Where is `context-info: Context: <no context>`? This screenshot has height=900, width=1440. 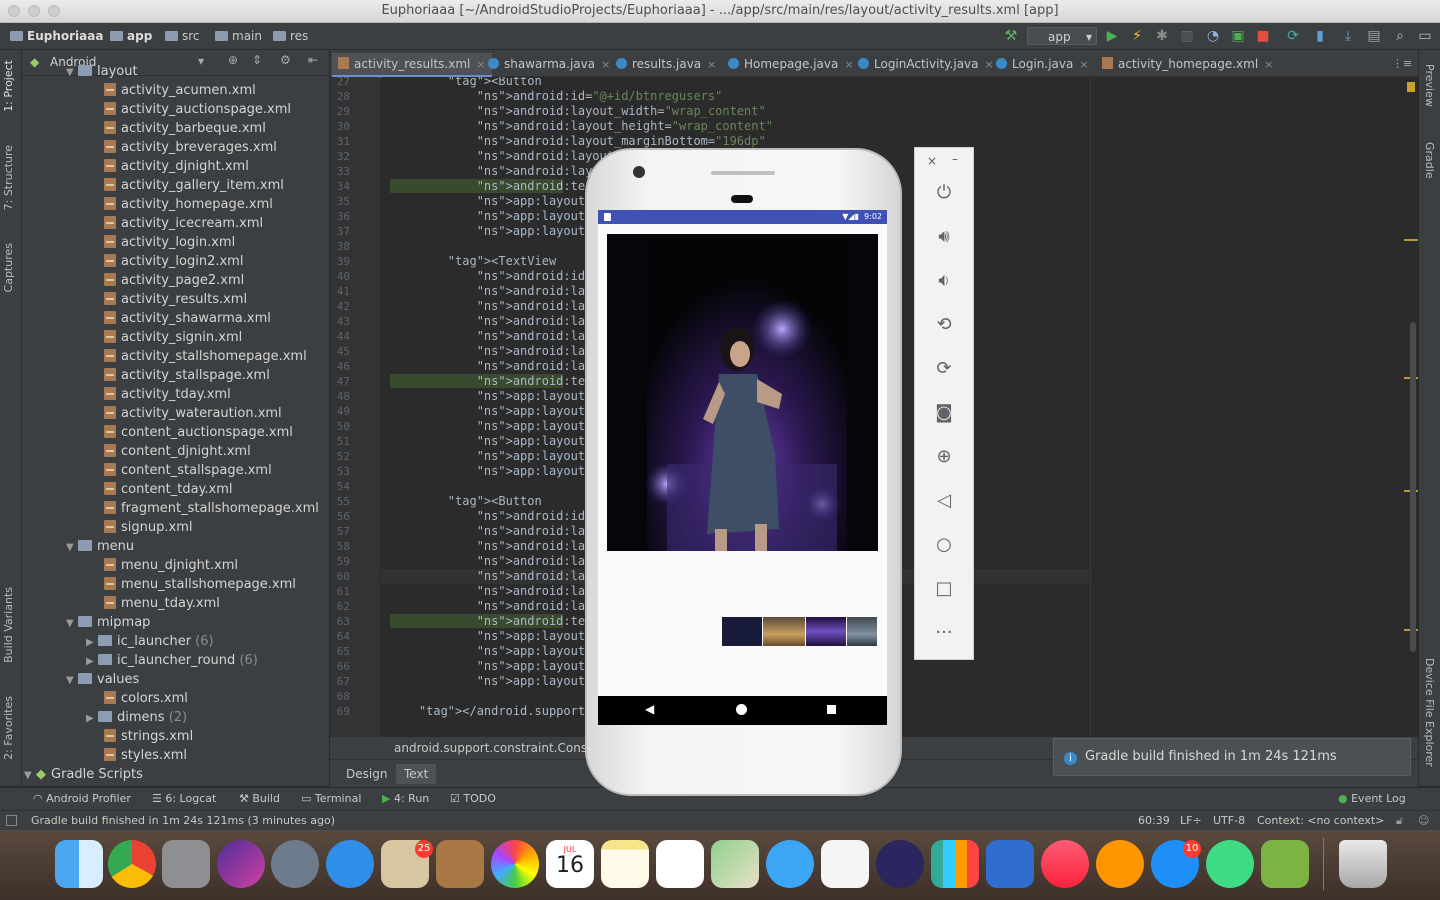
context-info: Context: <no context> is located at coordinates (1320, 821).